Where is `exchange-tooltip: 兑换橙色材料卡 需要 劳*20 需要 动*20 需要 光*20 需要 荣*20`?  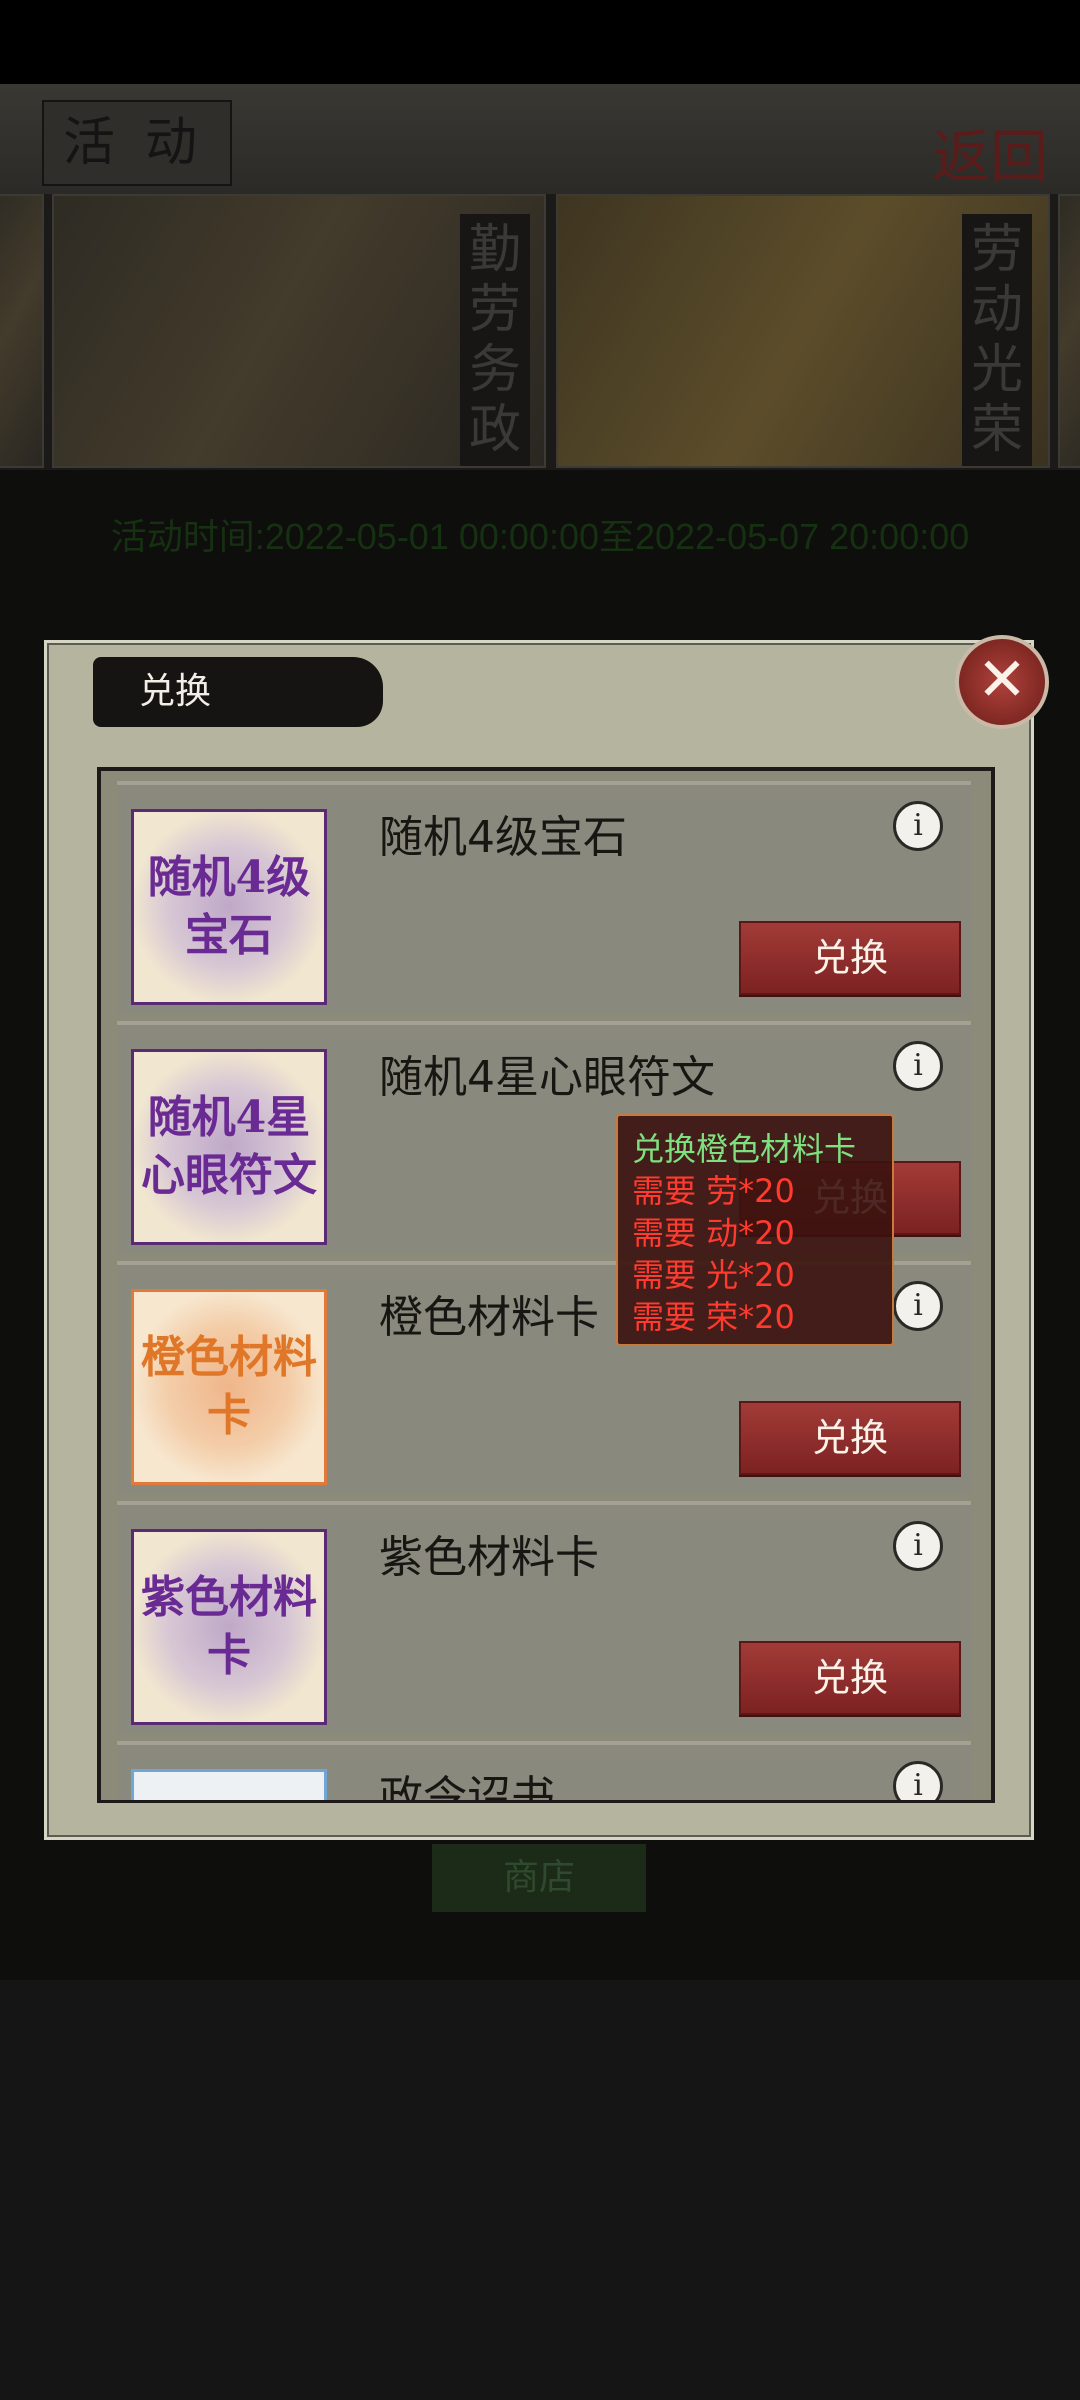 exchange-tooltip: 兑换橙色材料卡 需要 劳*20 需要 动*20 需要 光*20 需要 荣*20 is located at coordinates (755, 1230).